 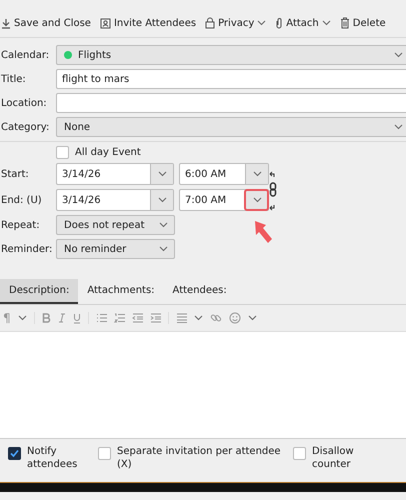 What do you see at coordinates (137, 318) in the screenshot?
I see `outdent-icon` at bounding box center [137, 318].